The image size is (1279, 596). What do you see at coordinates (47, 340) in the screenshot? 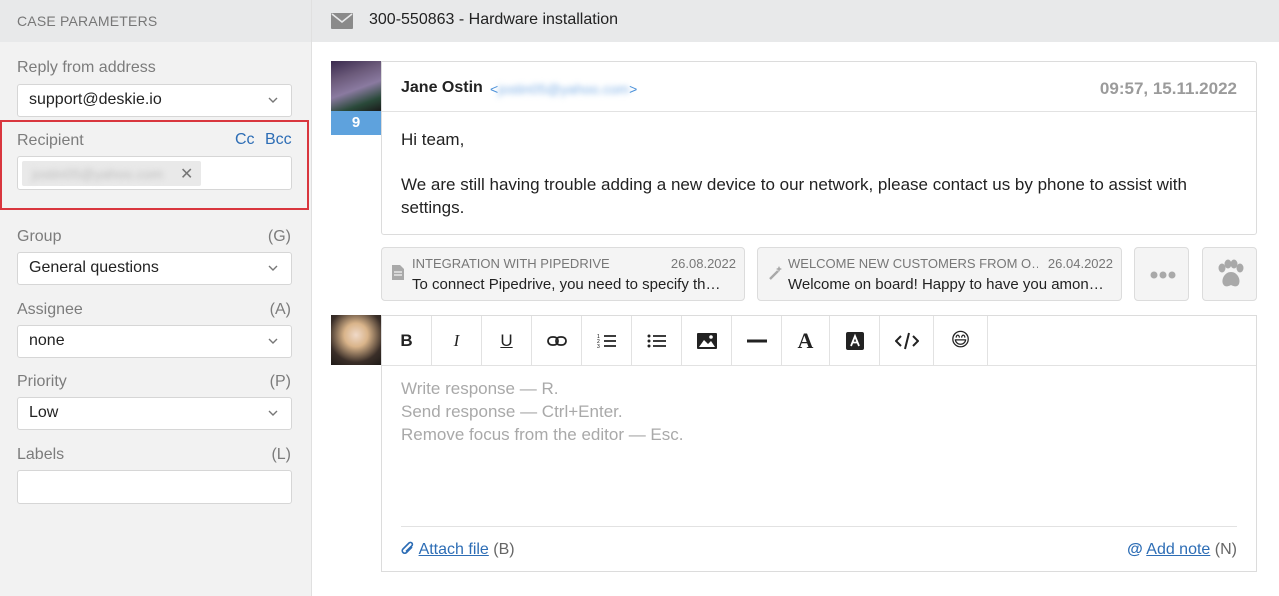
I see `assignee-value: none` at bounding box center [47, 340].